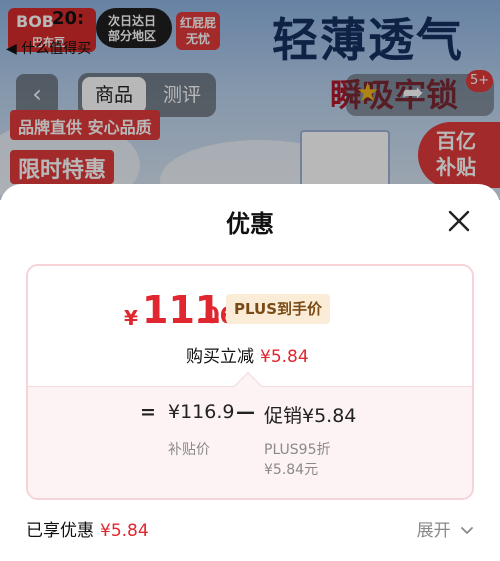  Describe the element at coordinates (189, 450) in the screenshot. I see `base-price-label: 补贴价` at that location.